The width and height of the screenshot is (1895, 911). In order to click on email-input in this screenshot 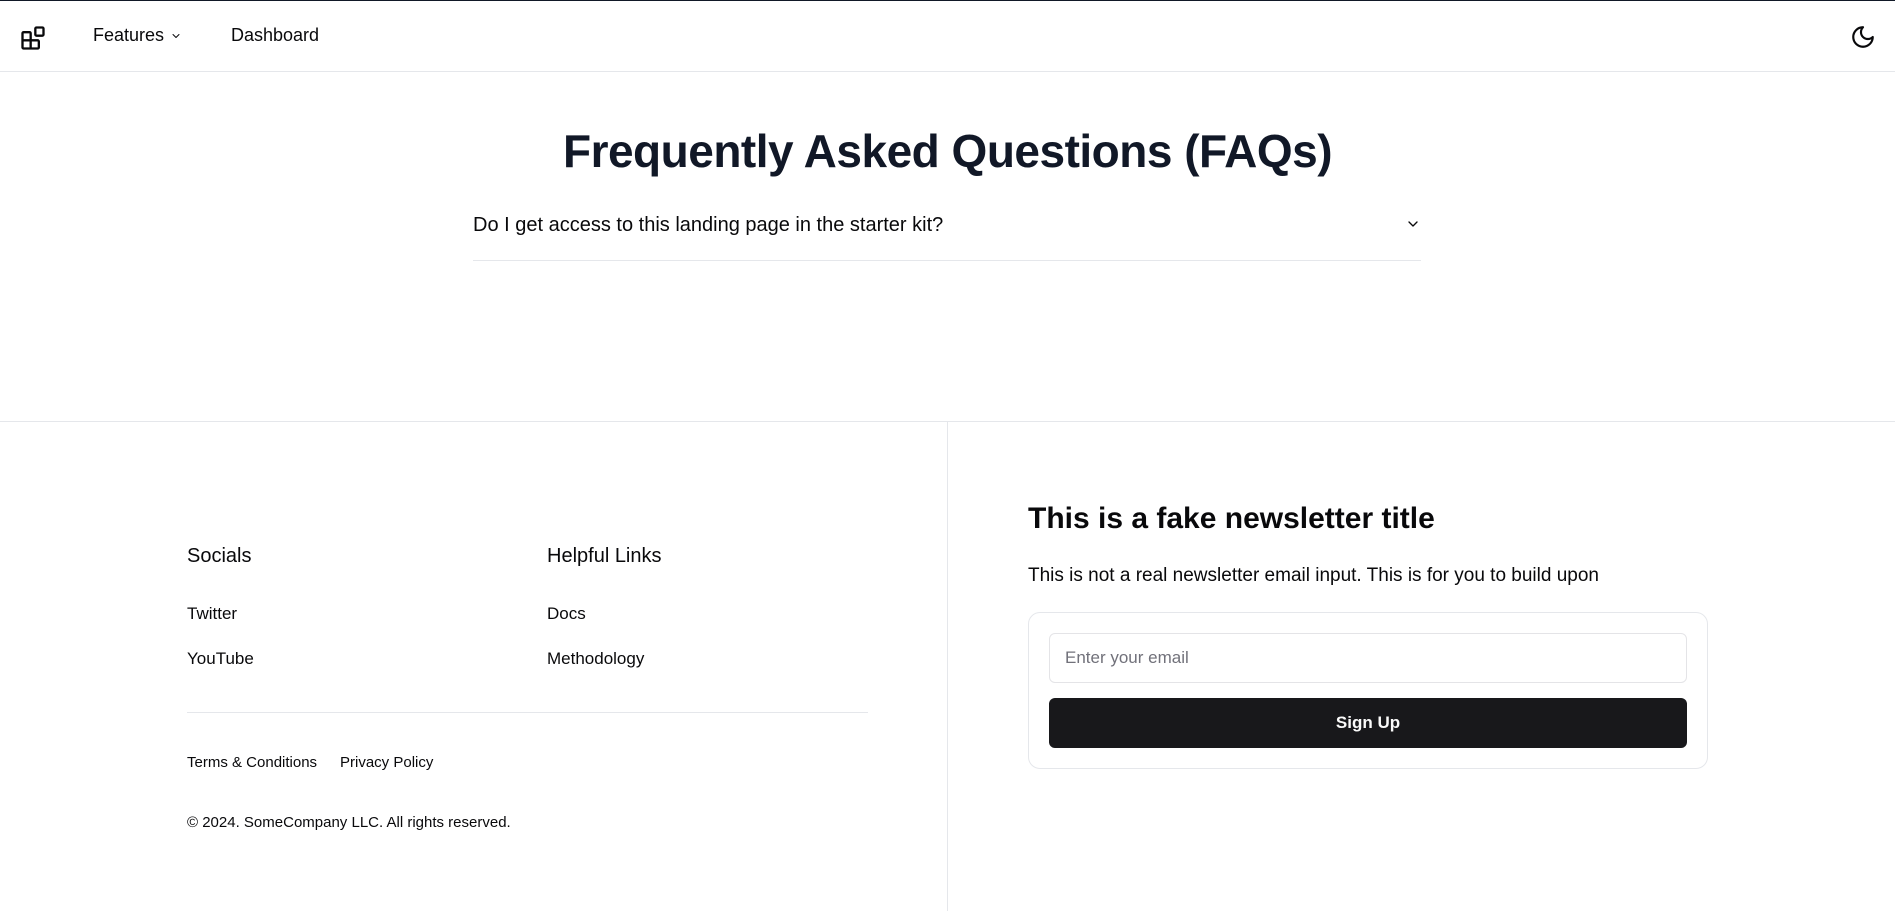, I will do `click(1368, 658)`.